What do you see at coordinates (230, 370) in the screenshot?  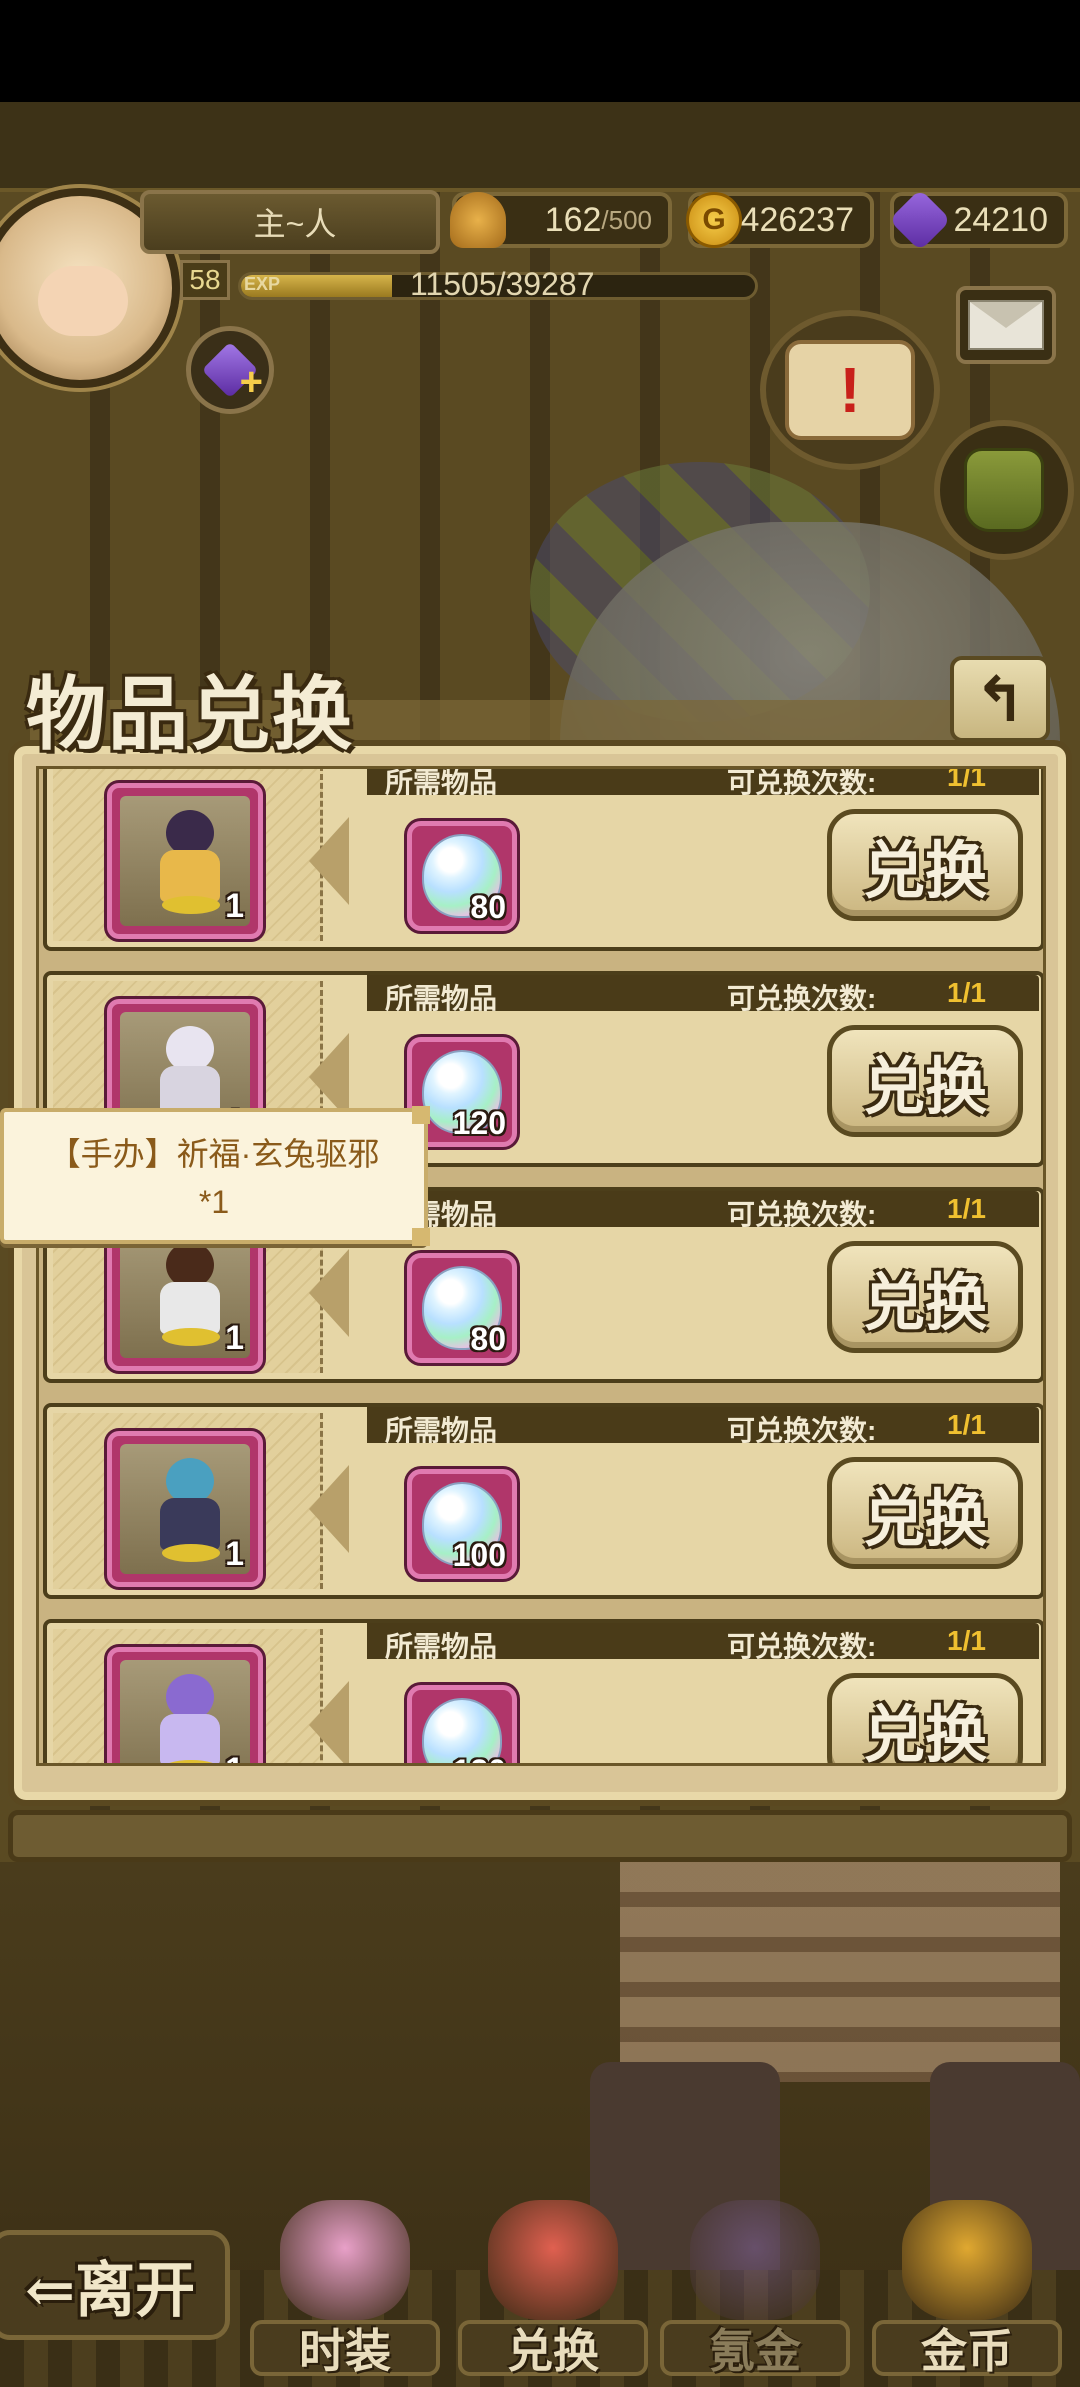 I see `buy-gems-button: +` at bounding box center [230, 370].